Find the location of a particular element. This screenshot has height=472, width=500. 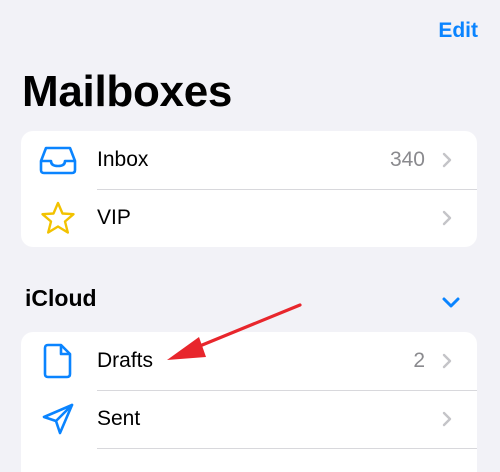

chevron-down-icon is located at coordinates (451, 303).